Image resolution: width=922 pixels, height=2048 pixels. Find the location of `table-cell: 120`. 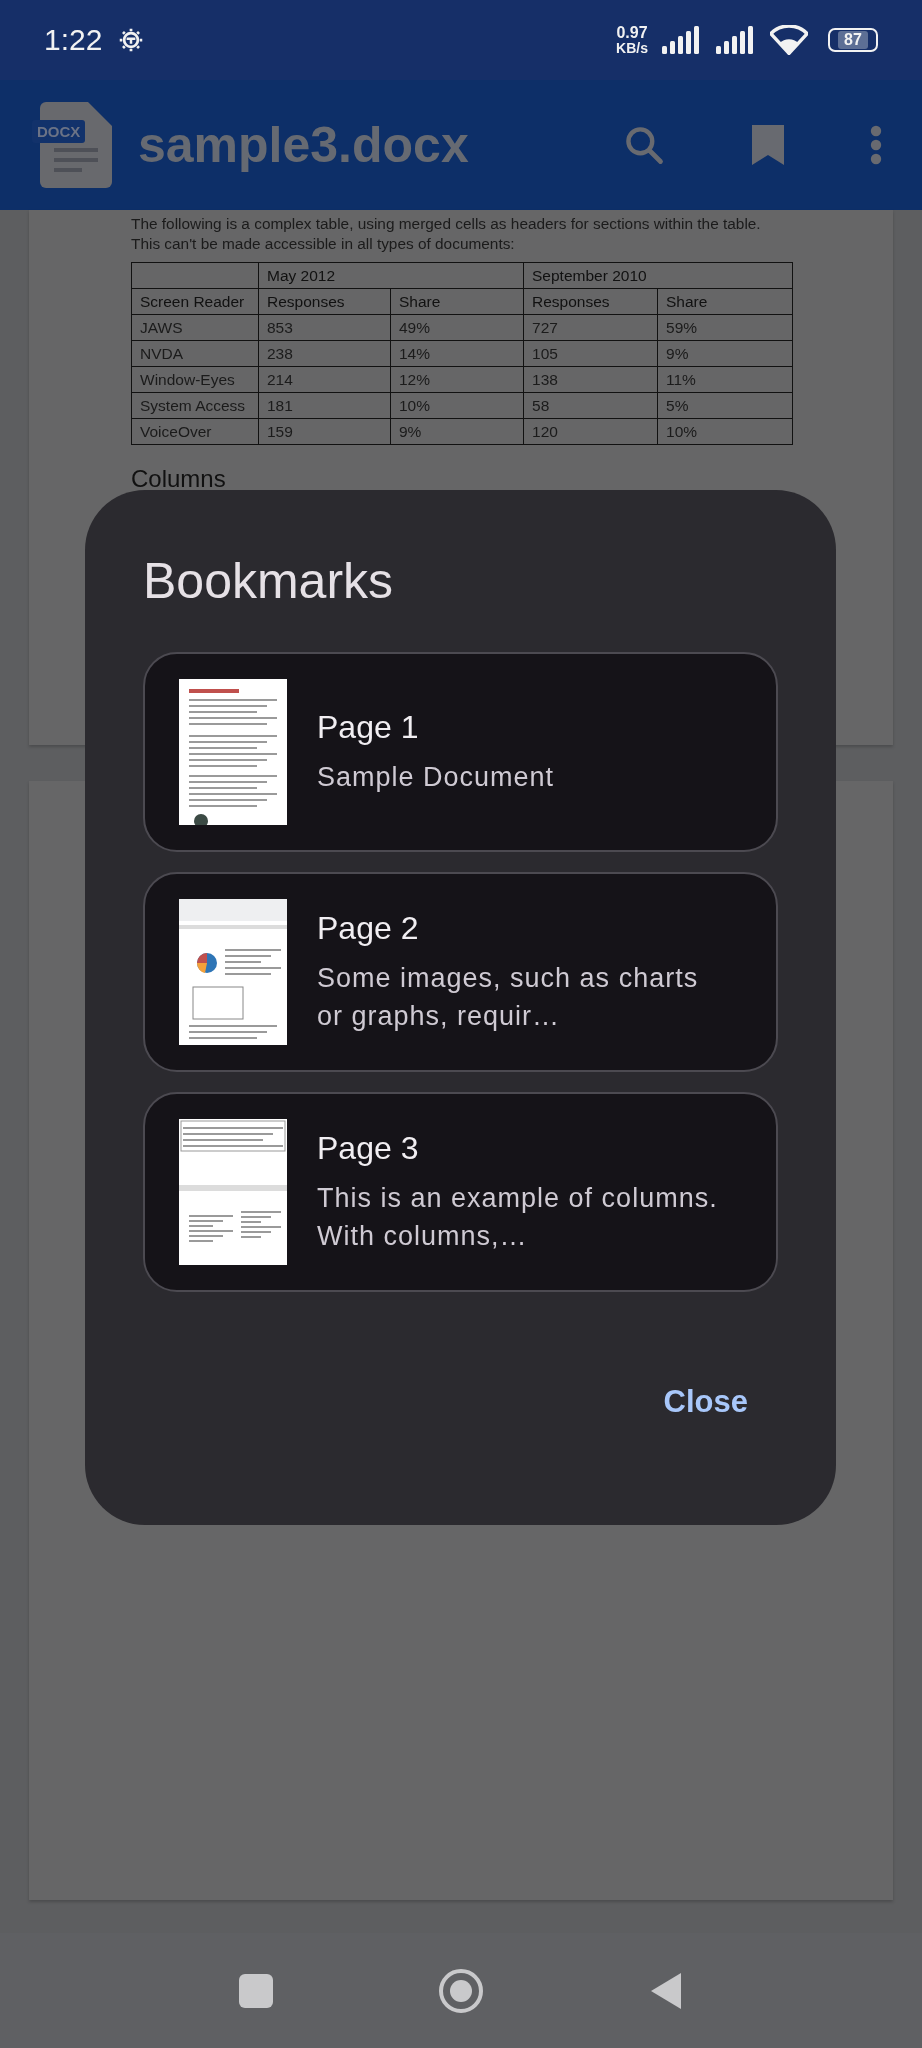

table-cell: 120 is located at coordinates (590, 431).